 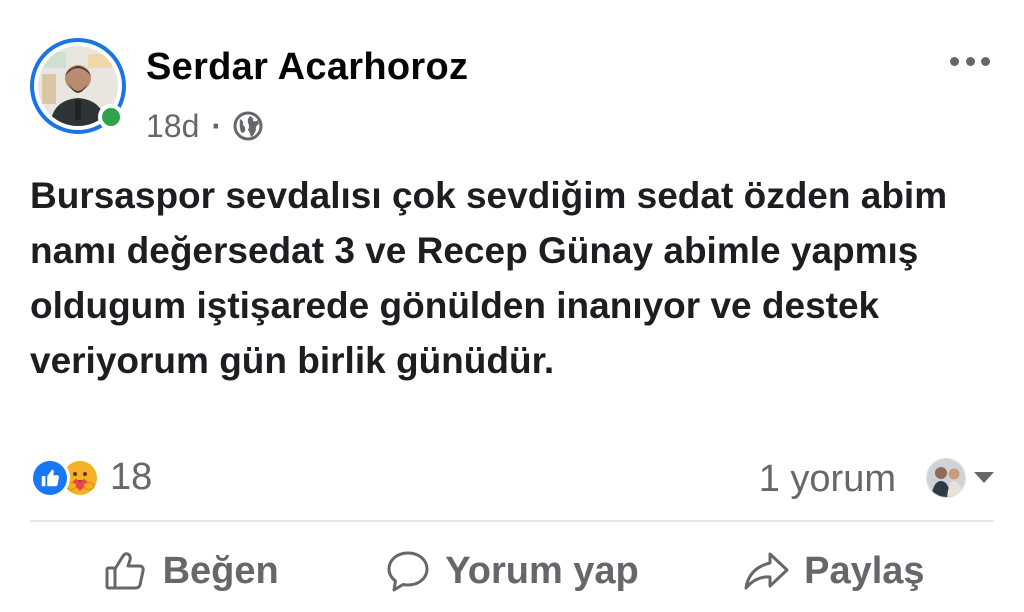 What do you see at coordinates (766, 571) in the screenshot?
I see `share-arrow-icon` at bounding box center [766, 571].